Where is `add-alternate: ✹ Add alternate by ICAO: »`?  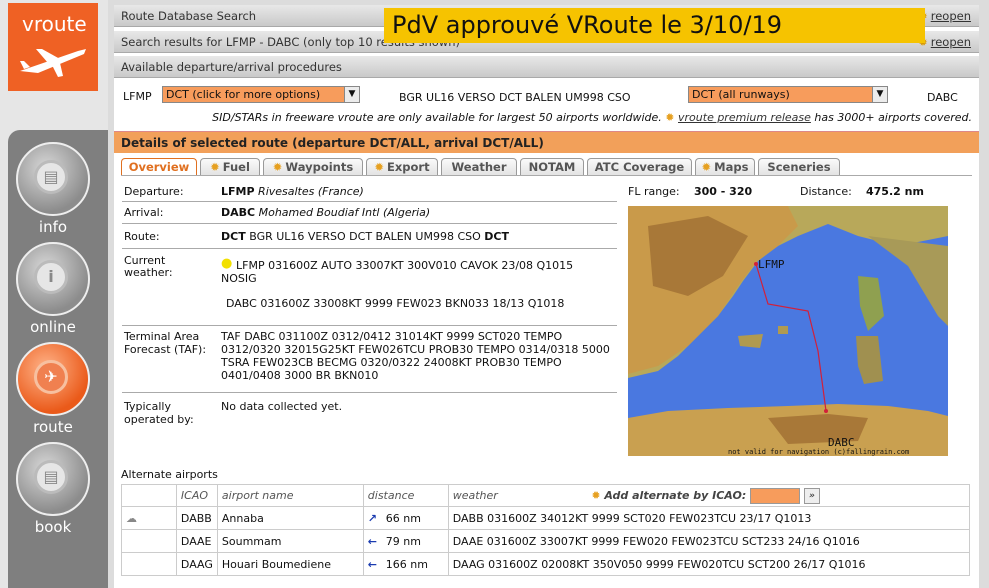
add-alternate: ✹ Add alternate by ICAO: » is located at coordinates (705, 495).